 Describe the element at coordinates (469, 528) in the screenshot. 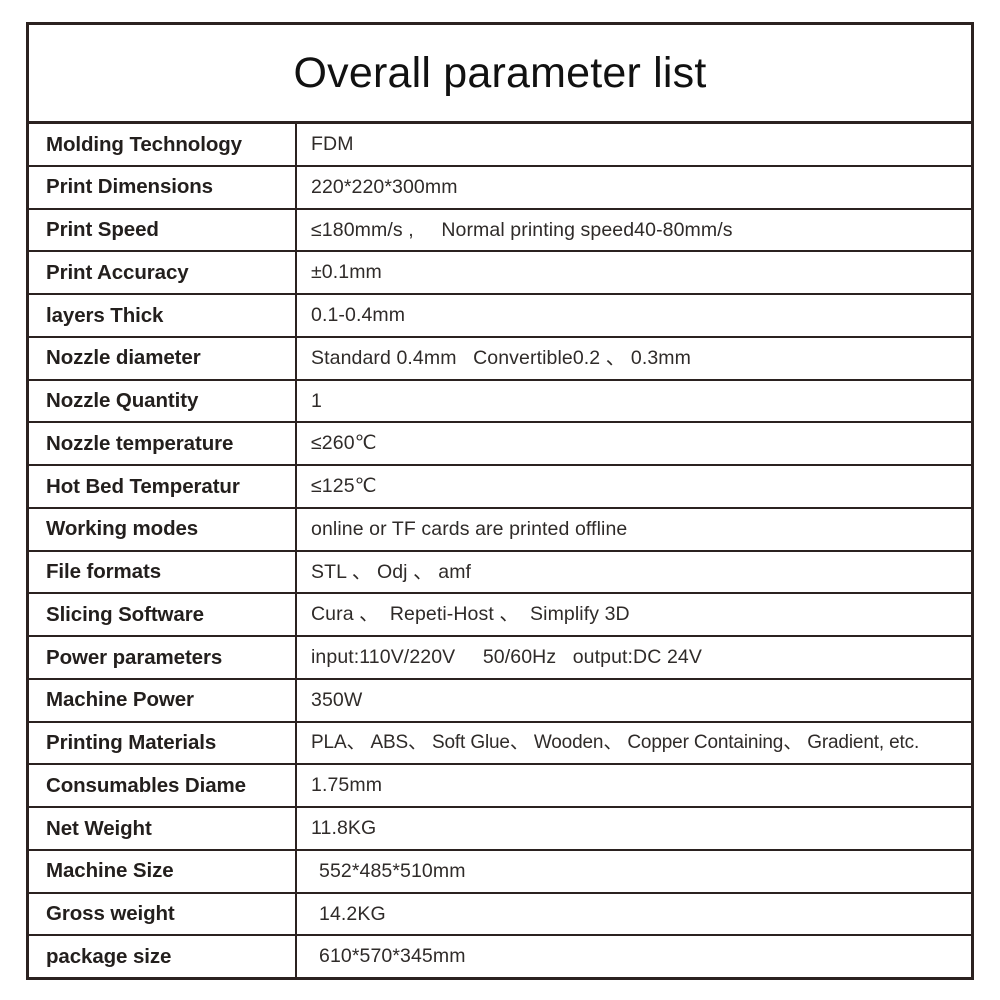

I see `row-value: online or TF cards are printed offline` at that location.